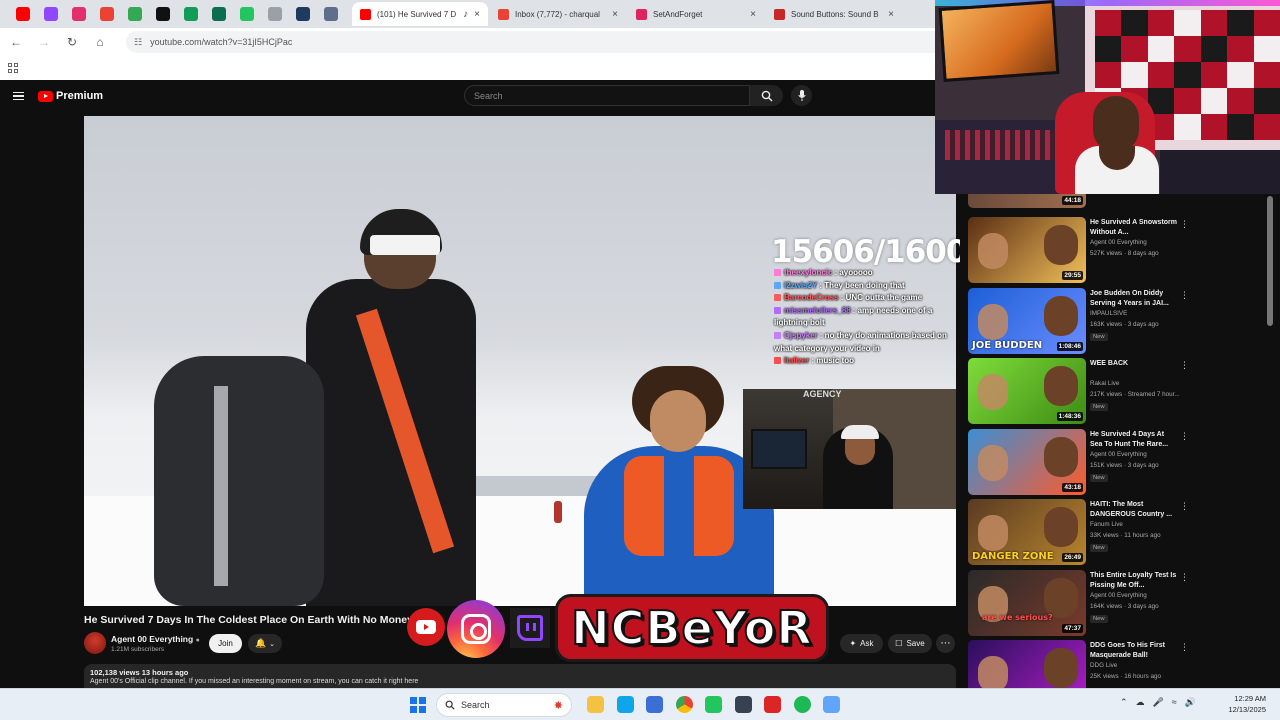 This screenshot has width=1280, height=720. What do you see at coordinates (44, 42) in the screenshot?
I see `forward-icon: →` at bounding box center [44, 42].